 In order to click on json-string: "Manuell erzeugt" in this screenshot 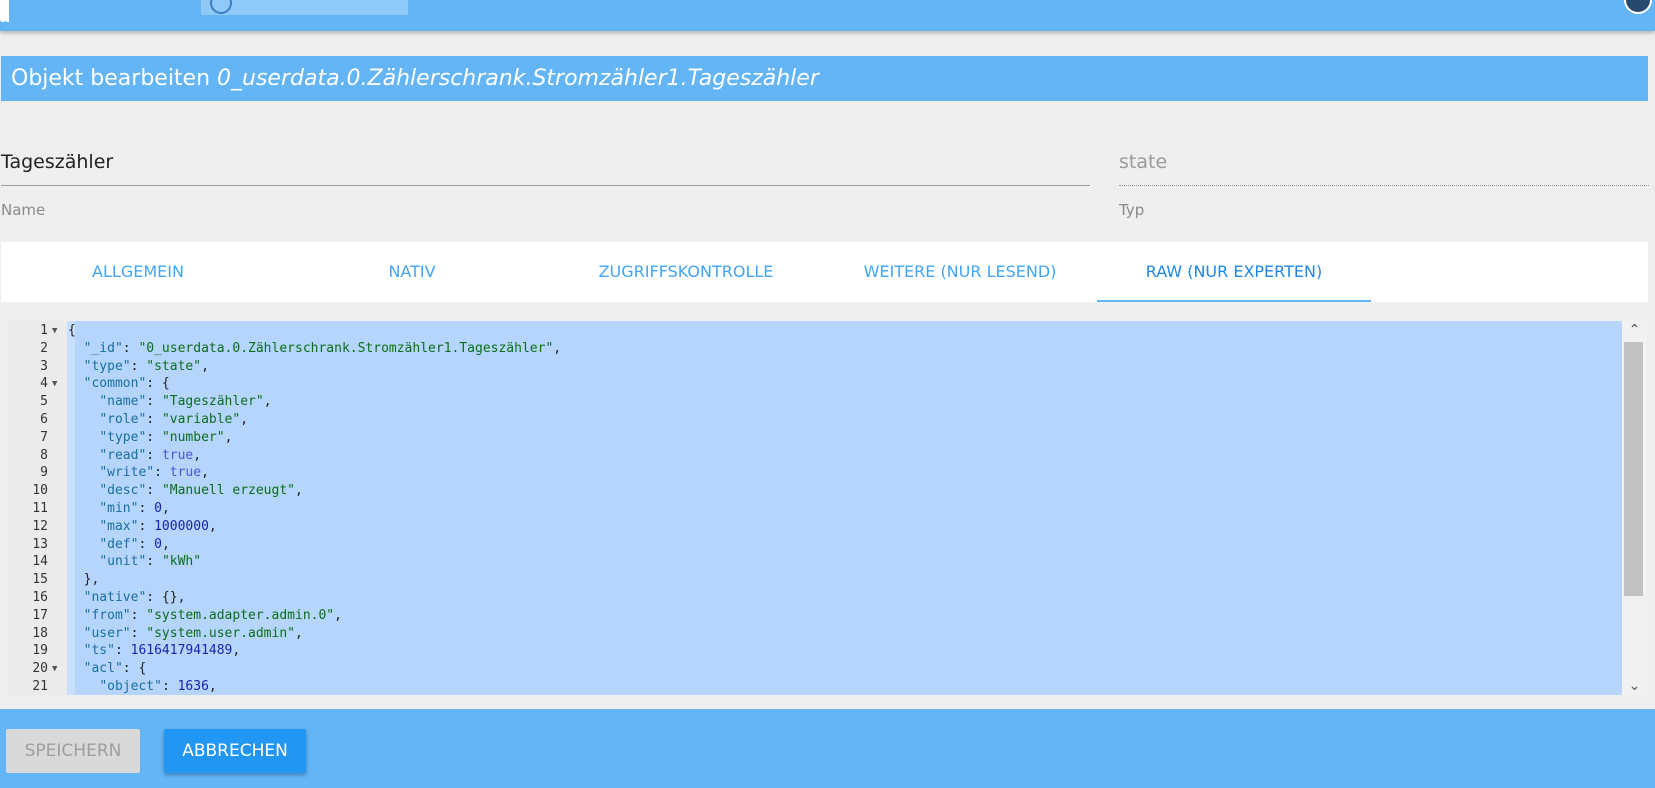, I will do `click(228, 491)`.